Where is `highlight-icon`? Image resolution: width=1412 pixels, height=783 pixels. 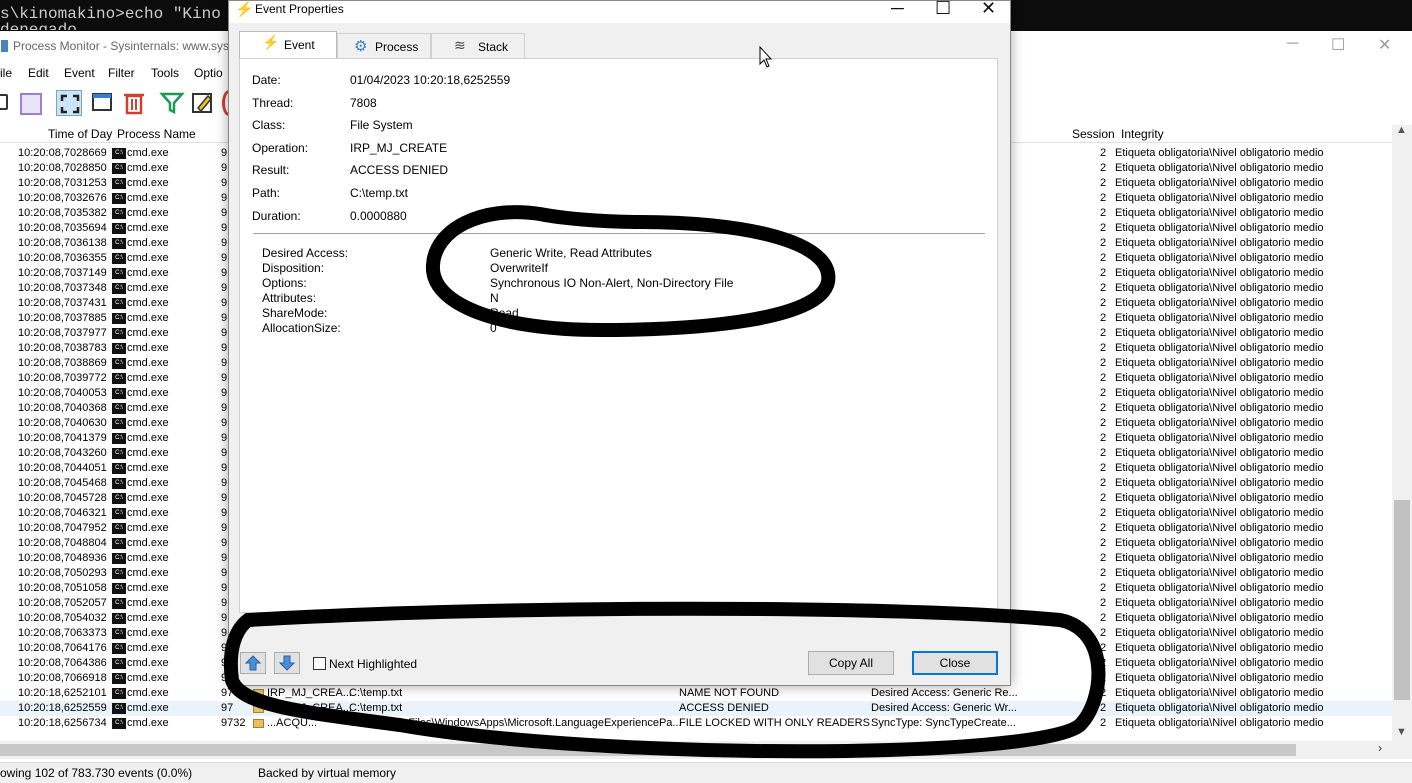 highlight-icon is located at coordinates (203, 103).